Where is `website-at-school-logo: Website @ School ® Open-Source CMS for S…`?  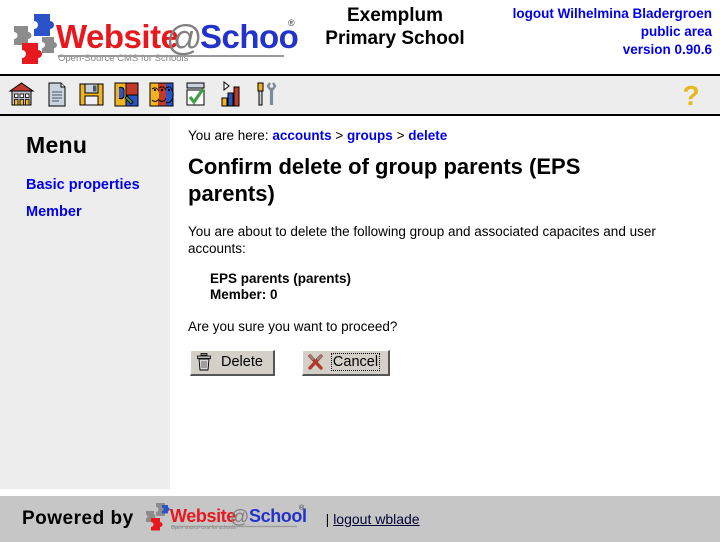
website-at-school-logo: Website @ School ® Open-Source CMS for S… is located at coordinates (153, 38).